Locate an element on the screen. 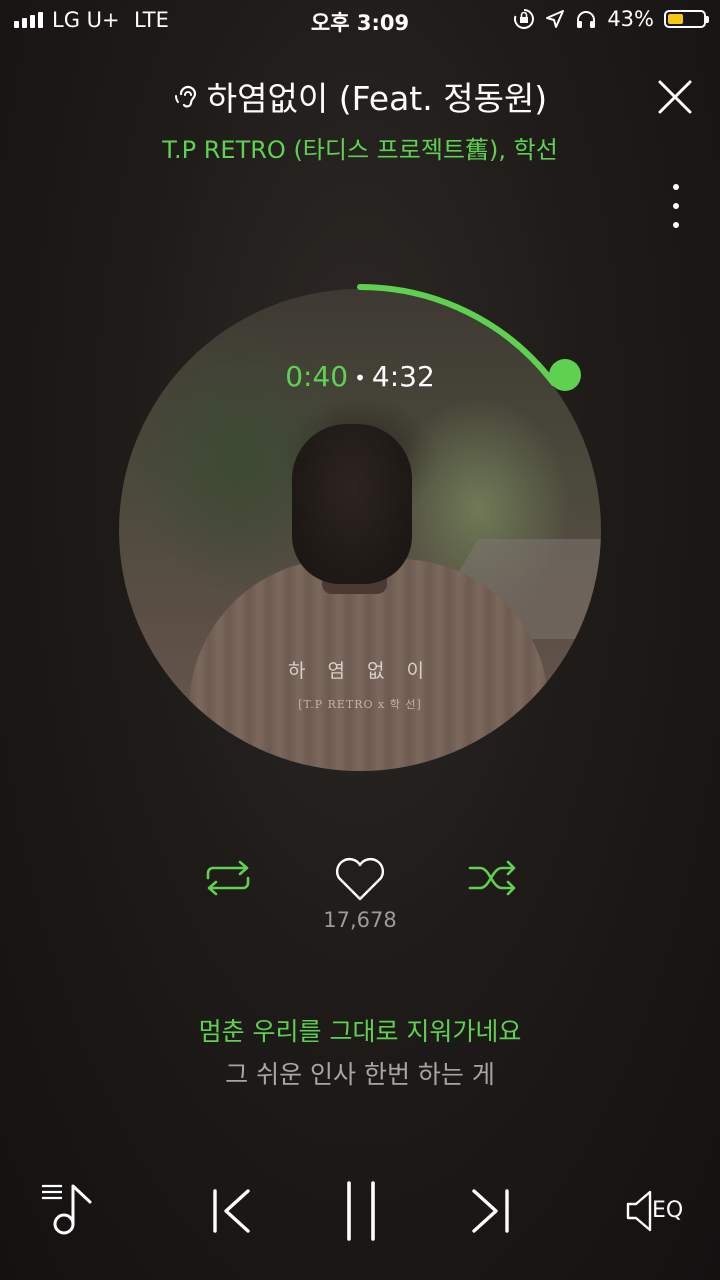  pause-icon is located at coordinates (361, 1211).